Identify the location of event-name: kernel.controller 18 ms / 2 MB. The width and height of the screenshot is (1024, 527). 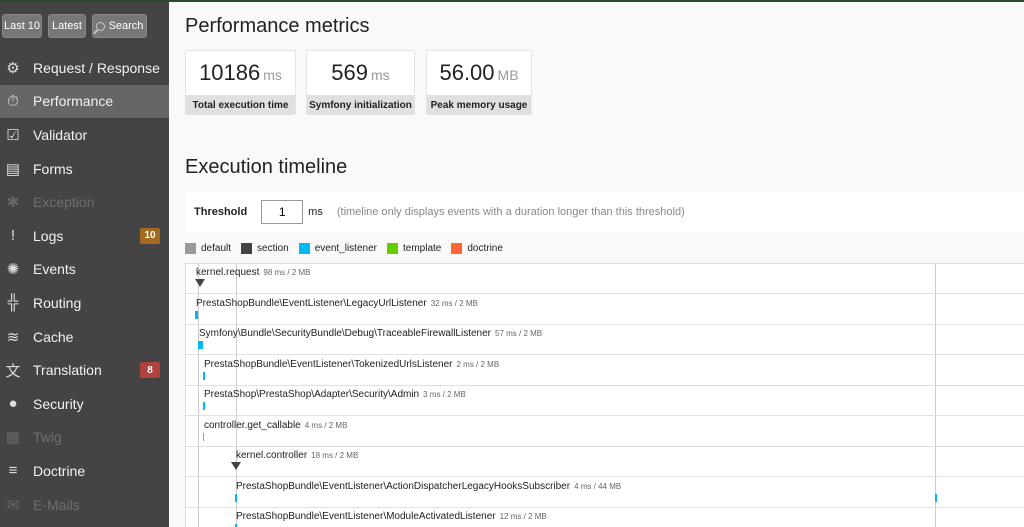
(297, 455).